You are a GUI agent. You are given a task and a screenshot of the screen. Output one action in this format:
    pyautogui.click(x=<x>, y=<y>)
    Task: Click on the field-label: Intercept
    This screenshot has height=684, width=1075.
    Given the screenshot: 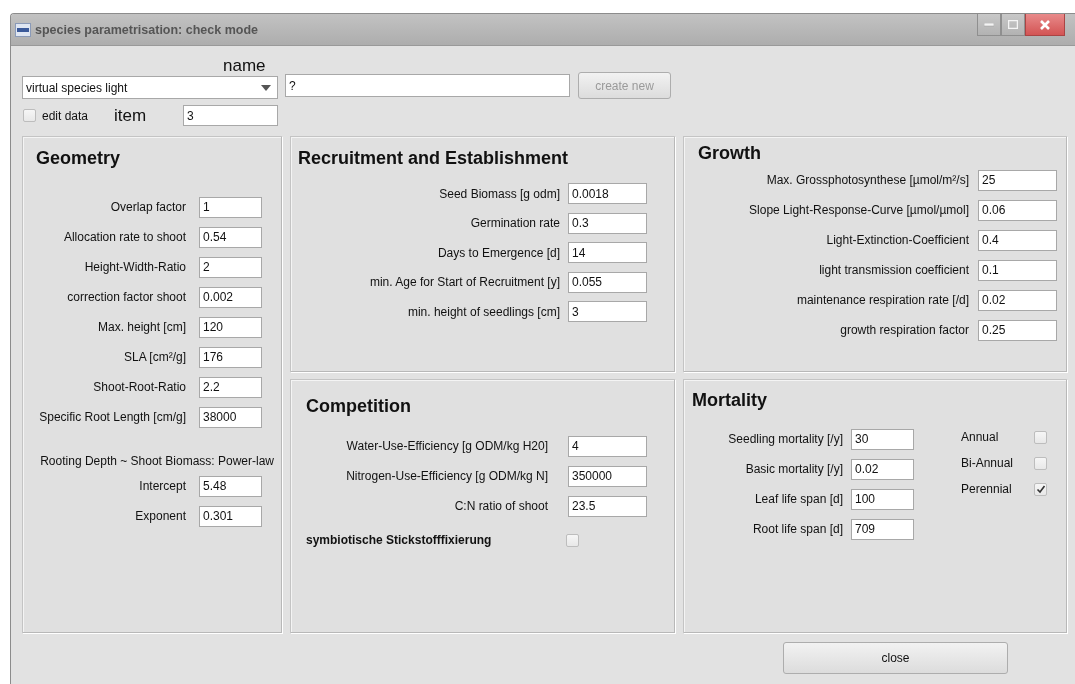 What is the action you would take?
    pyautogui.click(x=162, y=486)
    